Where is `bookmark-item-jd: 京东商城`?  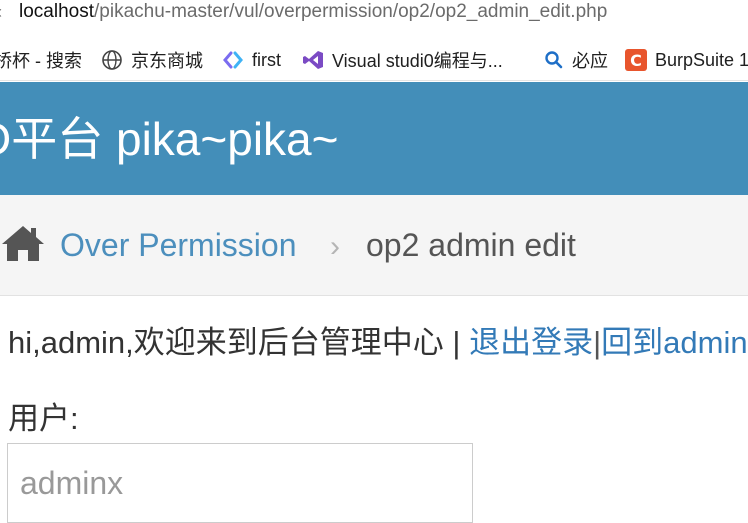
bookmark-item-jd: 京东商城 is located at coordinates (152, 60).